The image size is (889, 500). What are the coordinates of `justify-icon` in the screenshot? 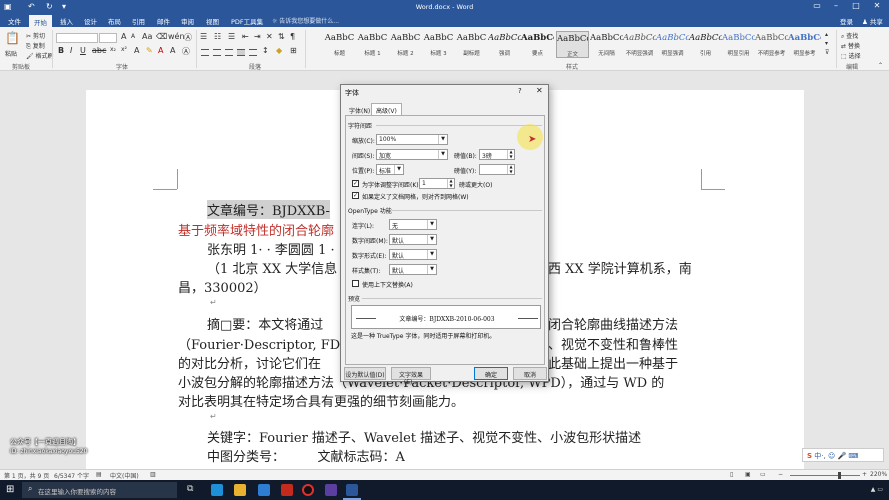 It's located at (241, 52).